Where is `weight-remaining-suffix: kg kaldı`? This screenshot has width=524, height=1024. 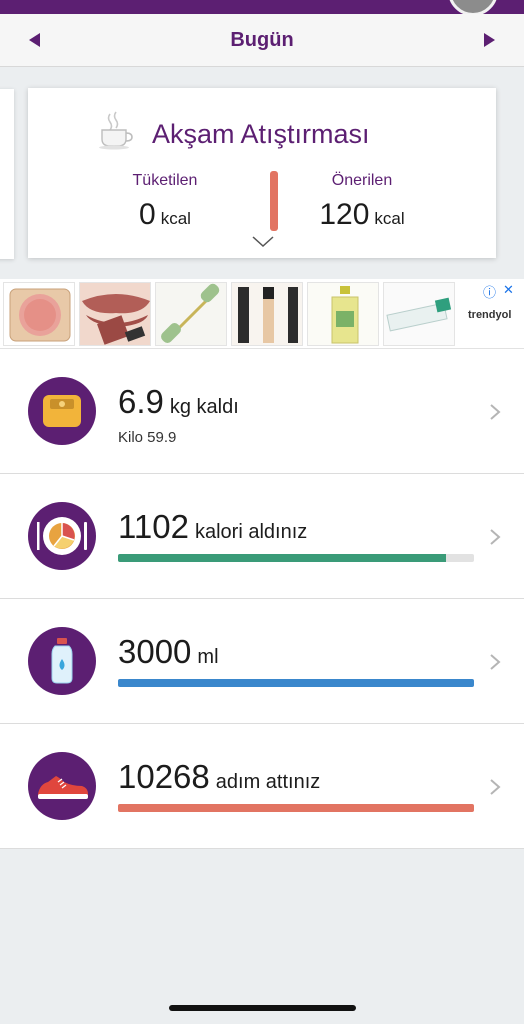 weight-remaining-suffix: kg kaldı is located at coordinates (204, 407).